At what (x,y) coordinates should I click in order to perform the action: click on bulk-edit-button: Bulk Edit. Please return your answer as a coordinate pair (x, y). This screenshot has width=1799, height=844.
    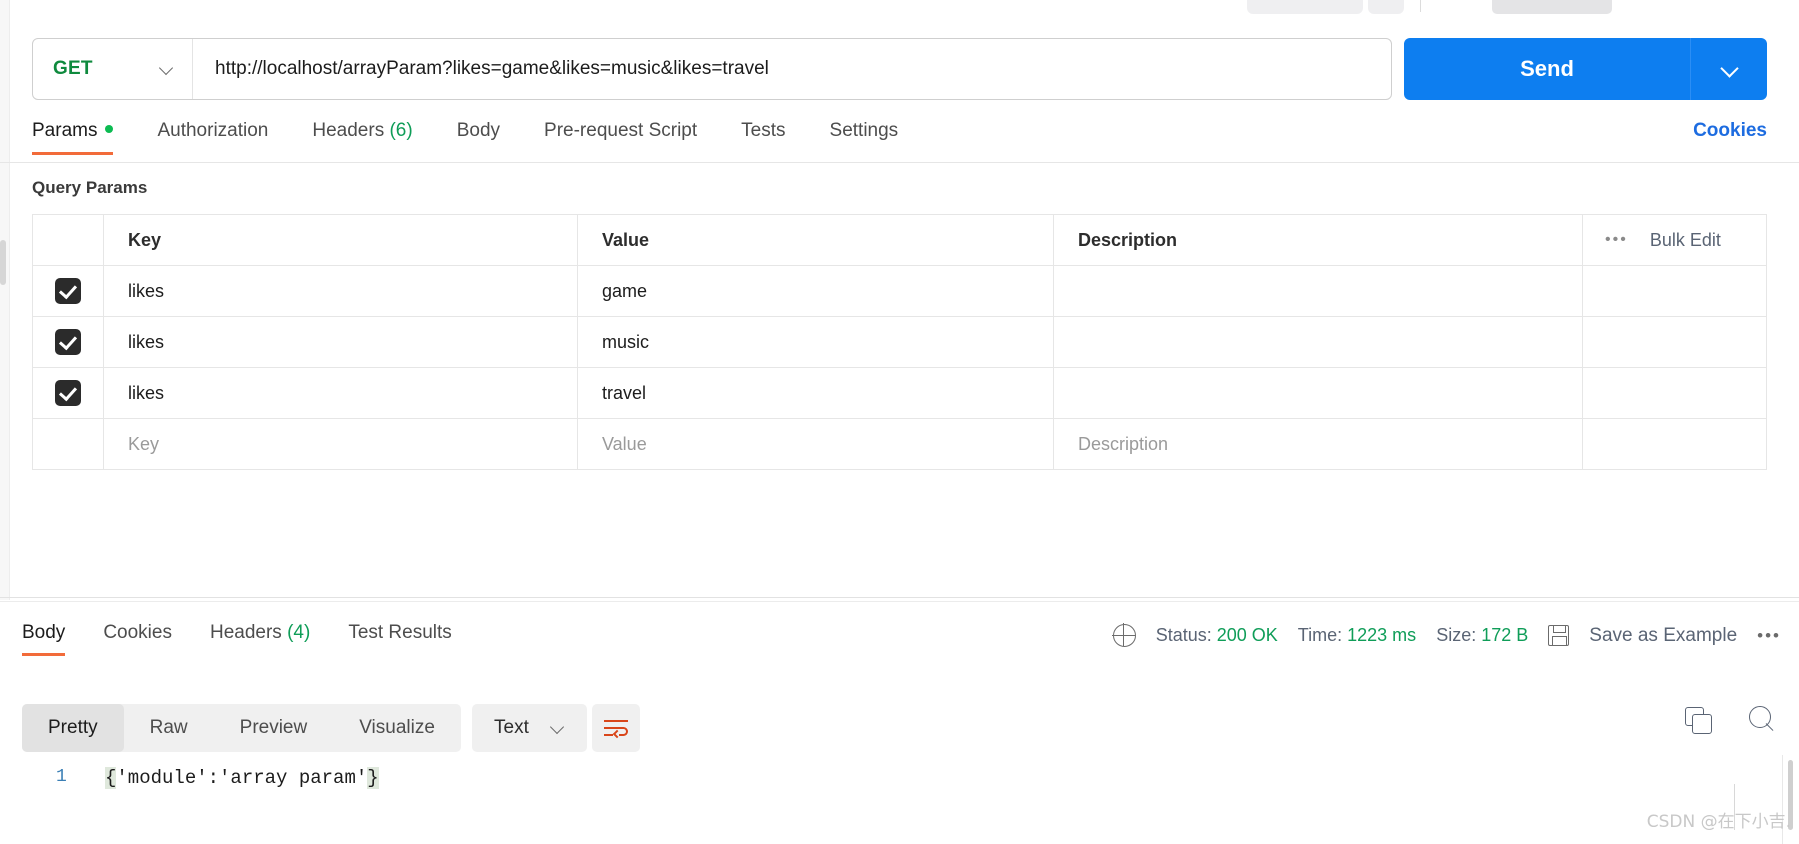
    Looking at the image, I should click on (1685, 240).